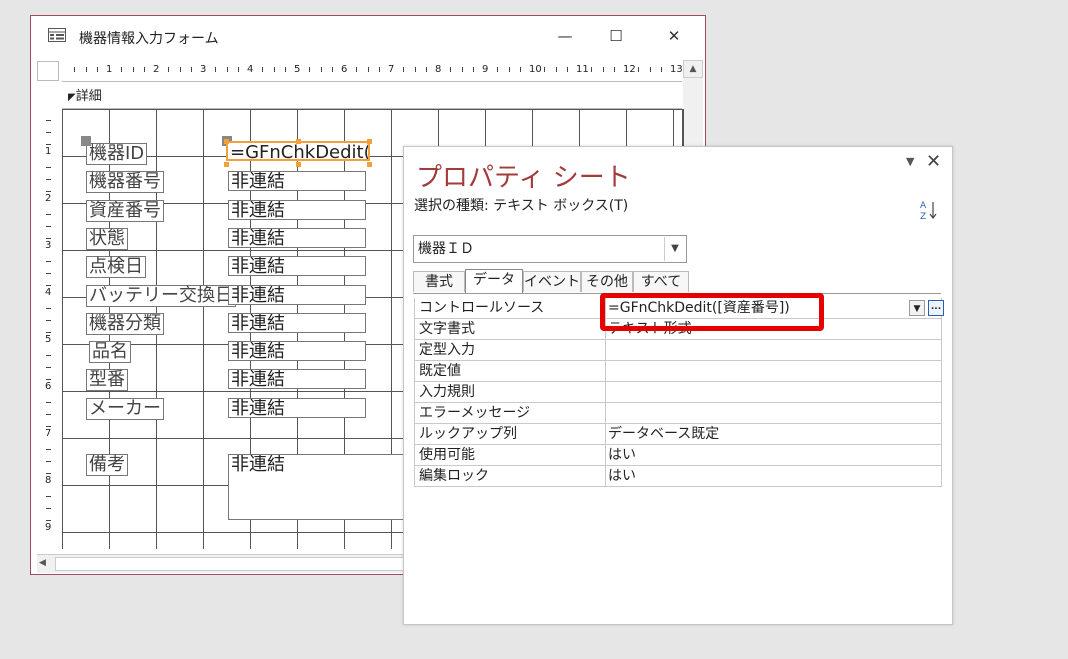 Image resolution: width=1068 pixels, height=659 pixels. Describe the element at coordinates (48, 433) in the screenshot. I see `ruler-number: 7` at that location.